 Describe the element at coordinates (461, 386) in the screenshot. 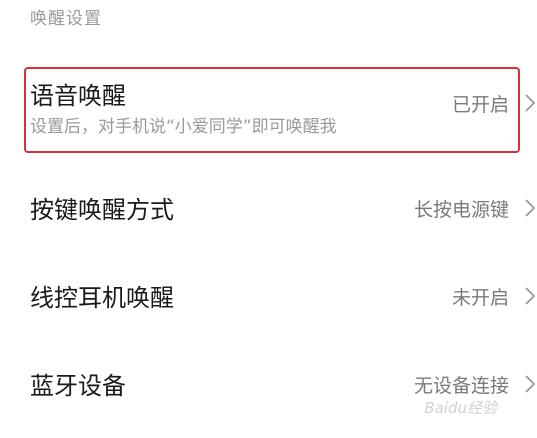

I see `setting-value: 无设备连接` at that location.